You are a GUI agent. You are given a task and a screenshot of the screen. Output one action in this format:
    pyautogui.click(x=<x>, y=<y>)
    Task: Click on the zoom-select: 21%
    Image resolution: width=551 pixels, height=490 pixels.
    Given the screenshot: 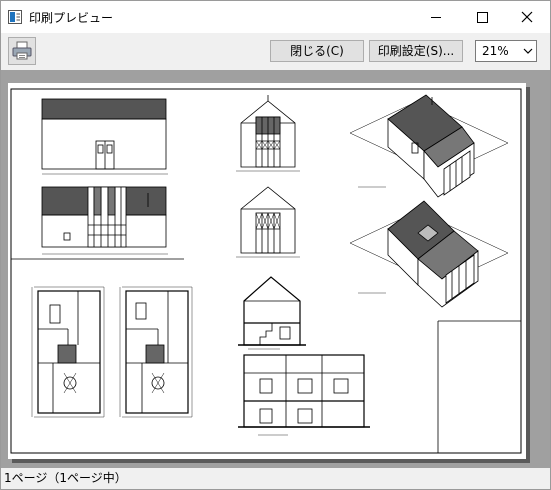 What is the action you would take?
    pyautogui.click(x=506, y=51)
    